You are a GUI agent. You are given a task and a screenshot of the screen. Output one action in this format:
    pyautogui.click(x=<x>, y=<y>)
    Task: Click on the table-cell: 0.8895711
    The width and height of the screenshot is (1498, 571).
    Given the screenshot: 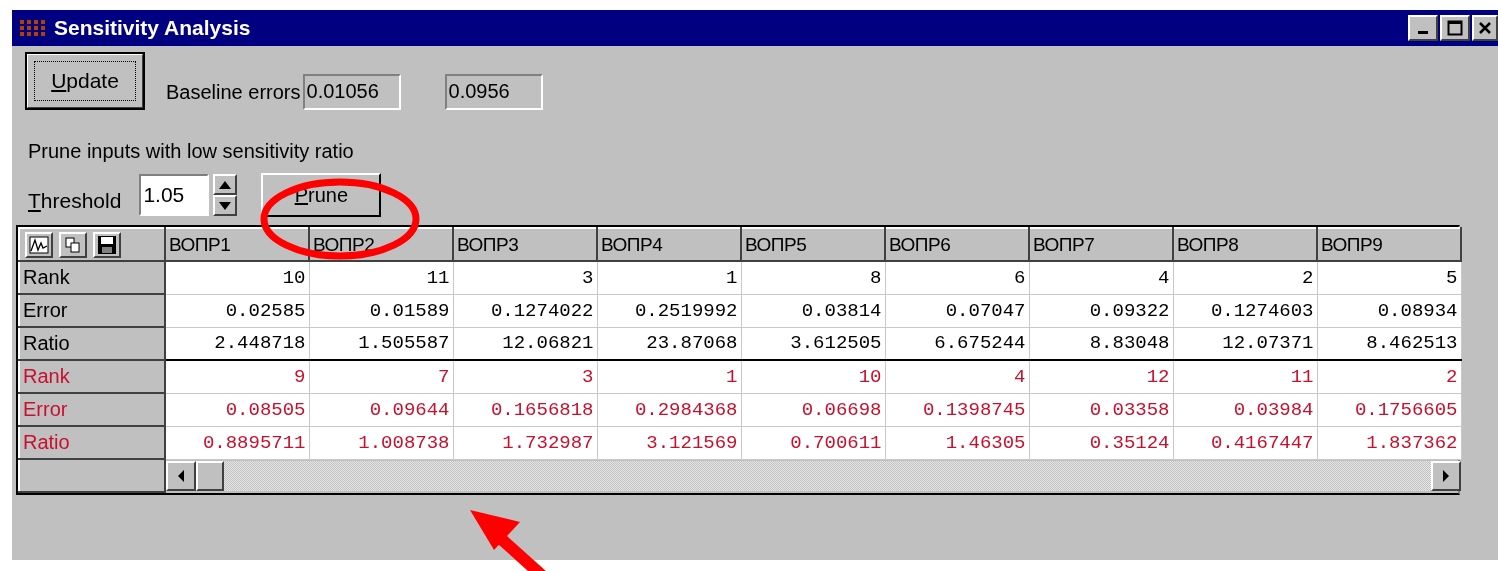 What is the action you would take?
    pyautogui.click(x=237, y=442)
    